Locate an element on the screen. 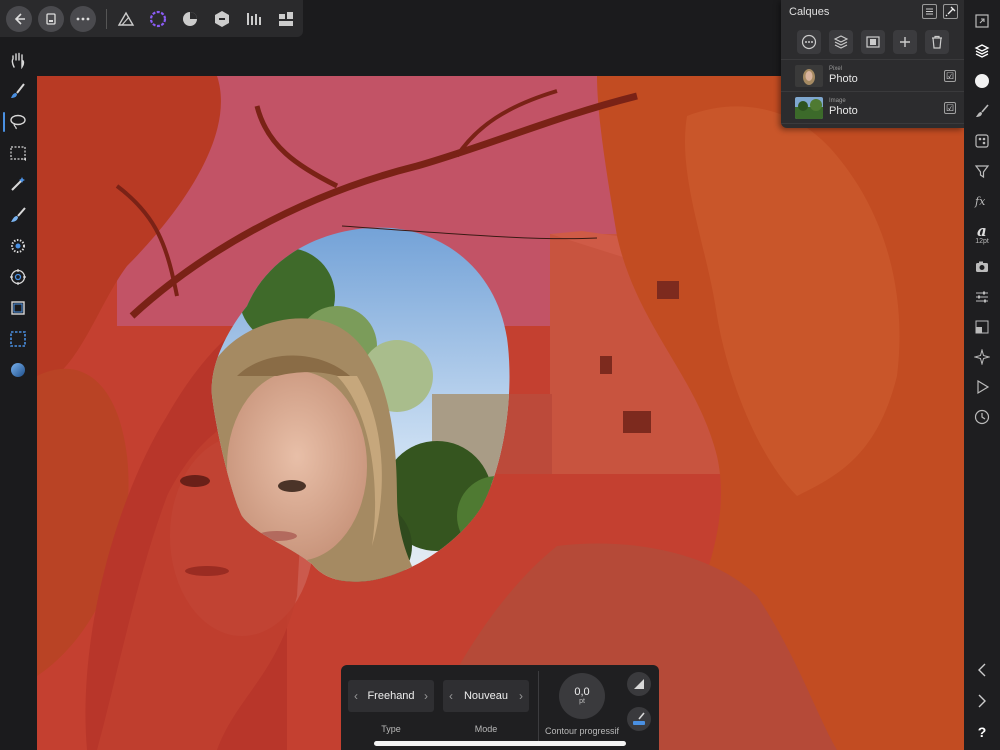  tool-paint-brush is located at coordinates (18, 214).